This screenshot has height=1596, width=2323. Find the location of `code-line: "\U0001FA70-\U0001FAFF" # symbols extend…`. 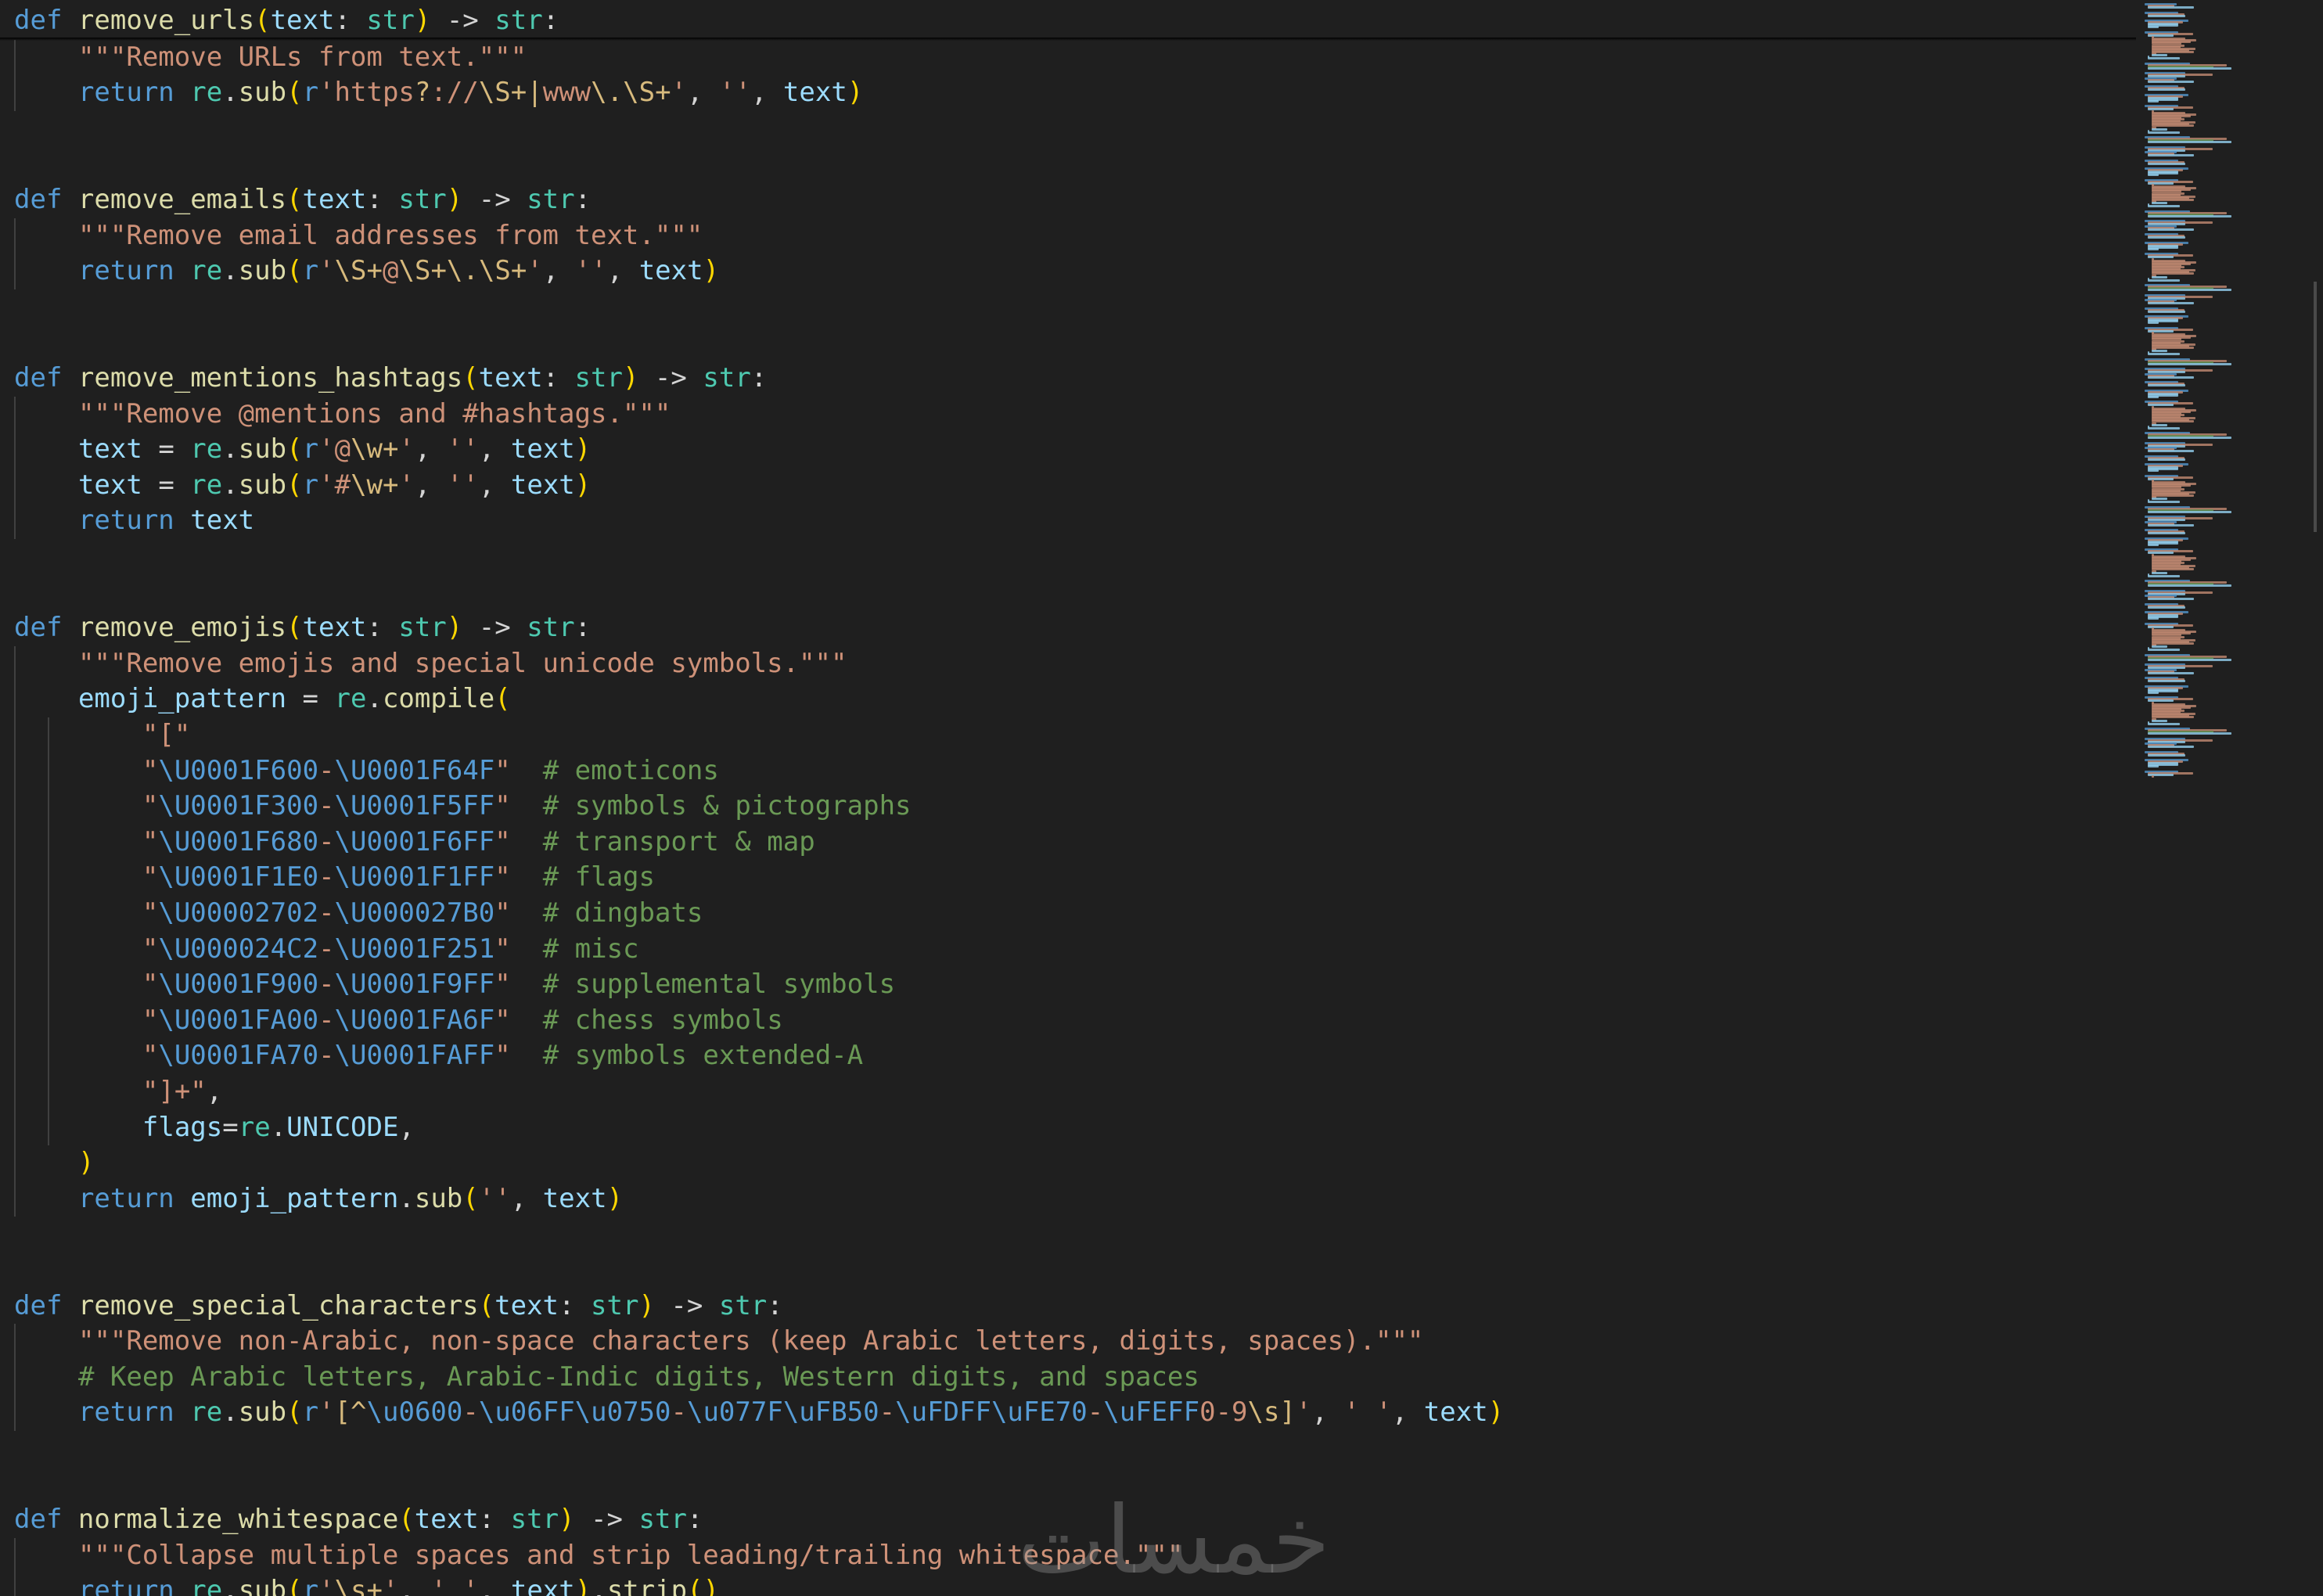

code-line: "\U0001FA70-\U0001FAFF" # symbols extend… is located at coordinates (438, 1056).